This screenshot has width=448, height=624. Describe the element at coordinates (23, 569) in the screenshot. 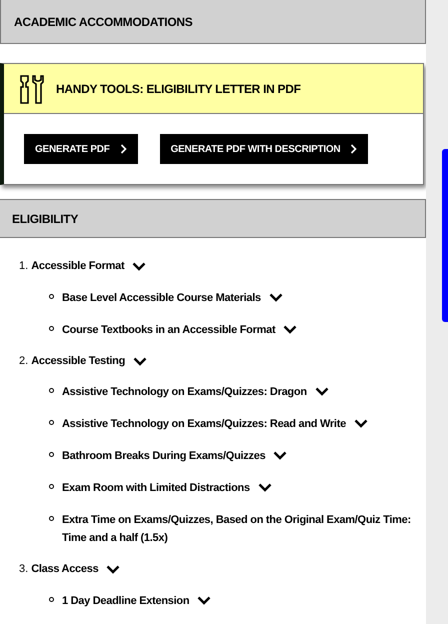

I see `item-number: 3.` at that location.